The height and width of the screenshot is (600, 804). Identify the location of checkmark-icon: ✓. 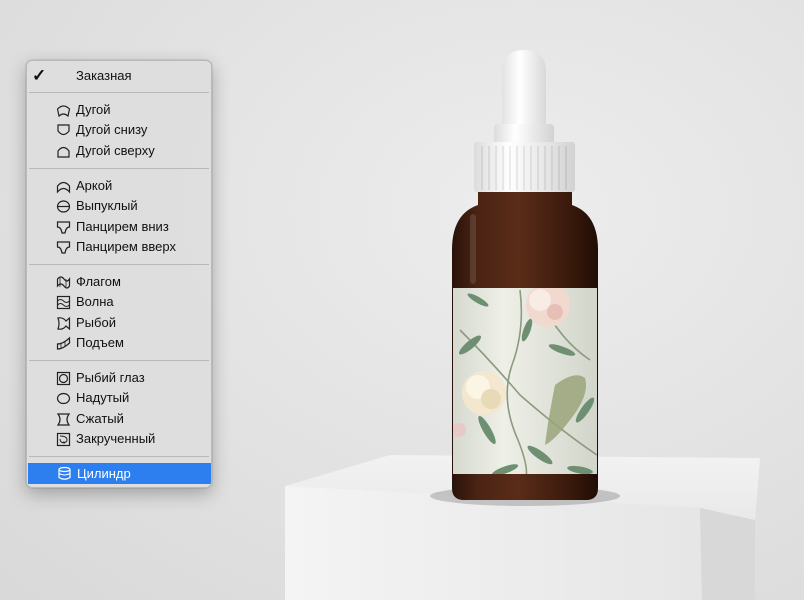
(39, 75).